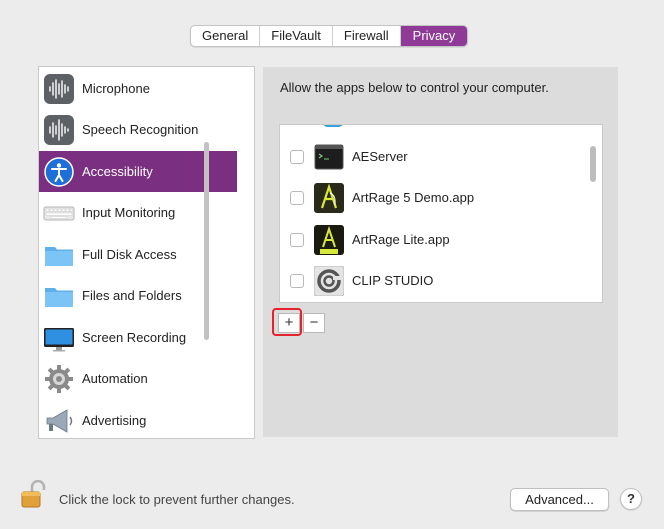 This screenshot has height=529, width=664. I want to click on tab-general: General, so click(226, 36).